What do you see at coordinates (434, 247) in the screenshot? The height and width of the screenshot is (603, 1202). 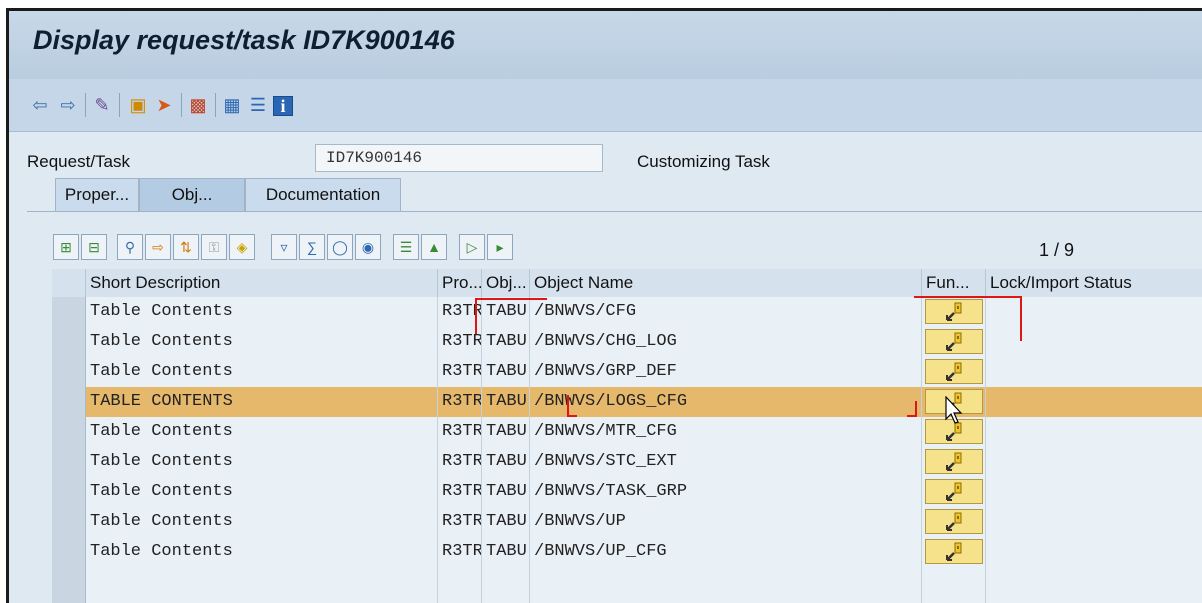 I see `collapse-icon: ▲` at bounding box center [434, 247].